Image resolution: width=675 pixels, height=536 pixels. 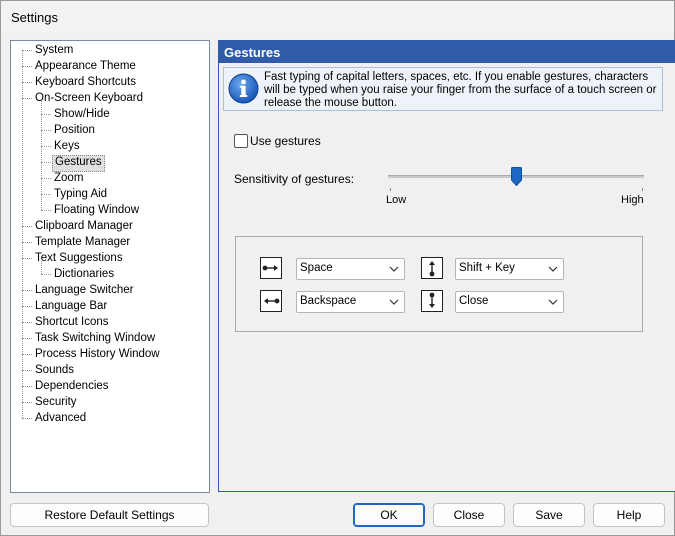 What do you see at coordinates (85, 66) in the screenshot?
I see `tree-item-appearance-theme: Appearance Theme` at bounding box center [85, 66].